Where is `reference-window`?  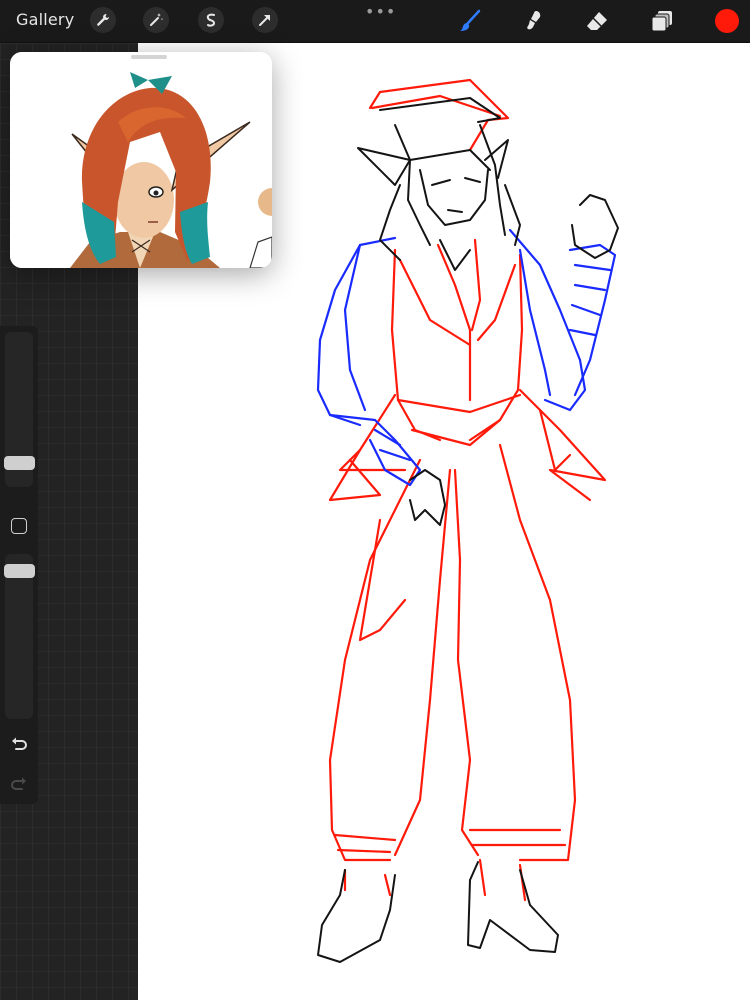 reference-window is located at coordinates (141, 160).